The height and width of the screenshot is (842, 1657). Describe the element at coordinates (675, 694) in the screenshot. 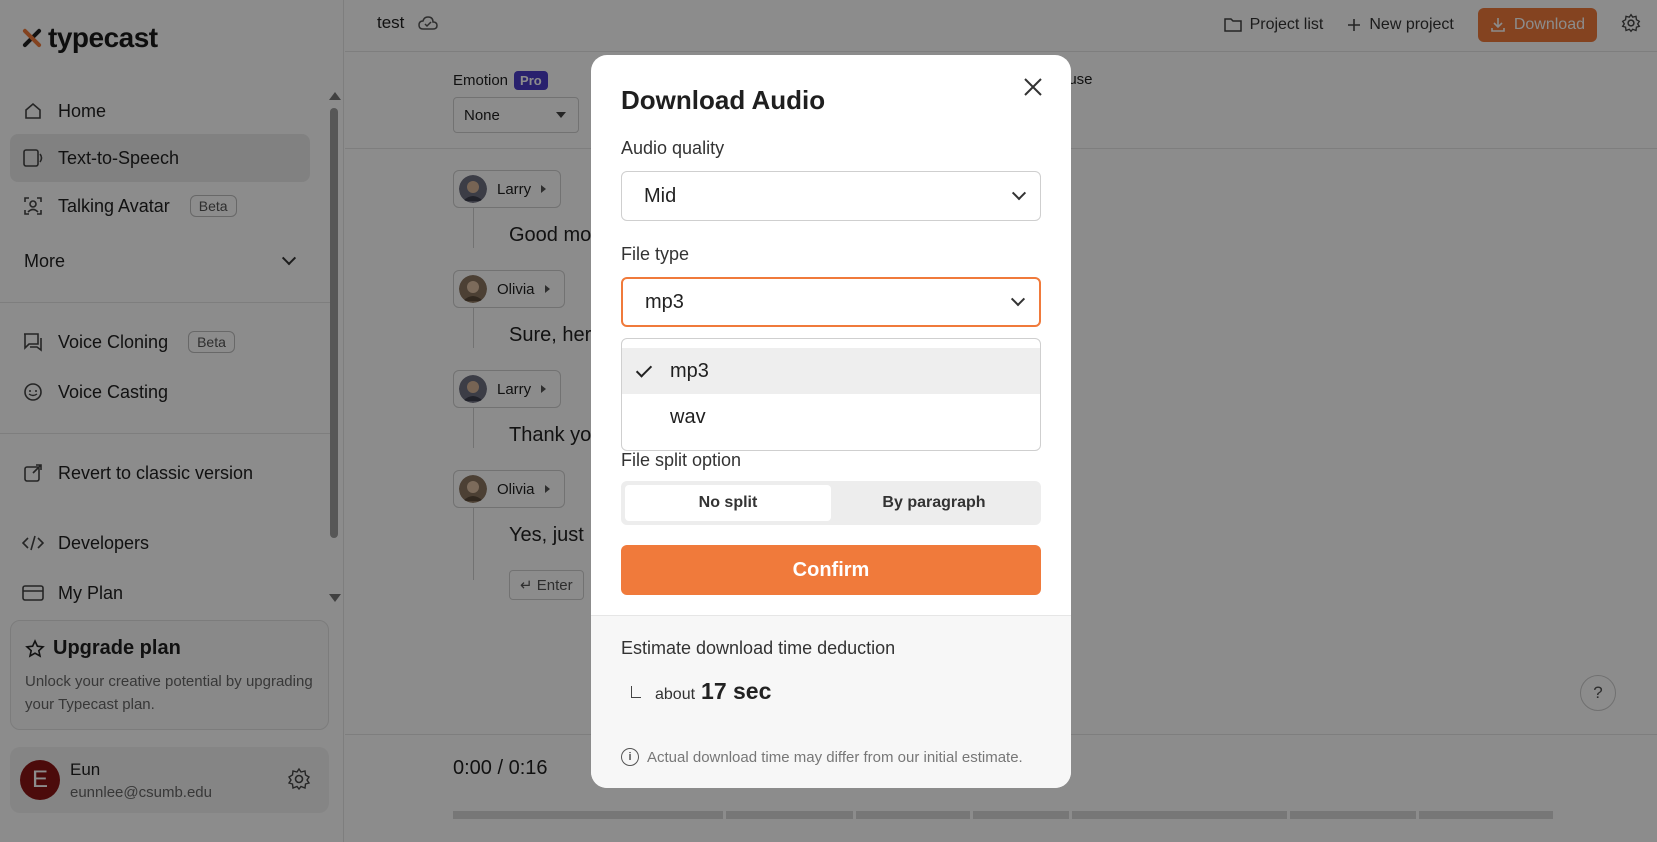

I see `estimate-about: about` at that location.